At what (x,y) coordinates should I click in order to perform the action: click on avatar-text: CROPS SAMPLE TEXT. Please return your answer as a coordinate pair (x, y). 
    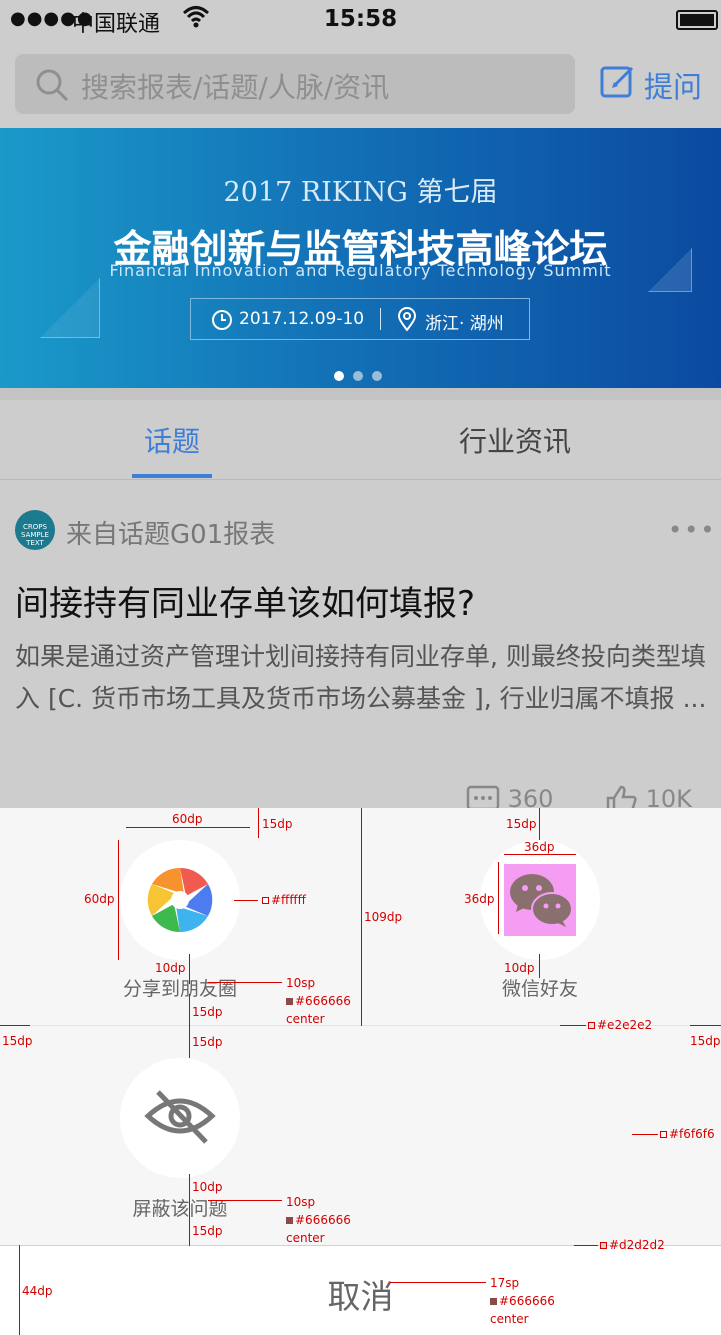
    Looking at the image, I should click on (35, 535).